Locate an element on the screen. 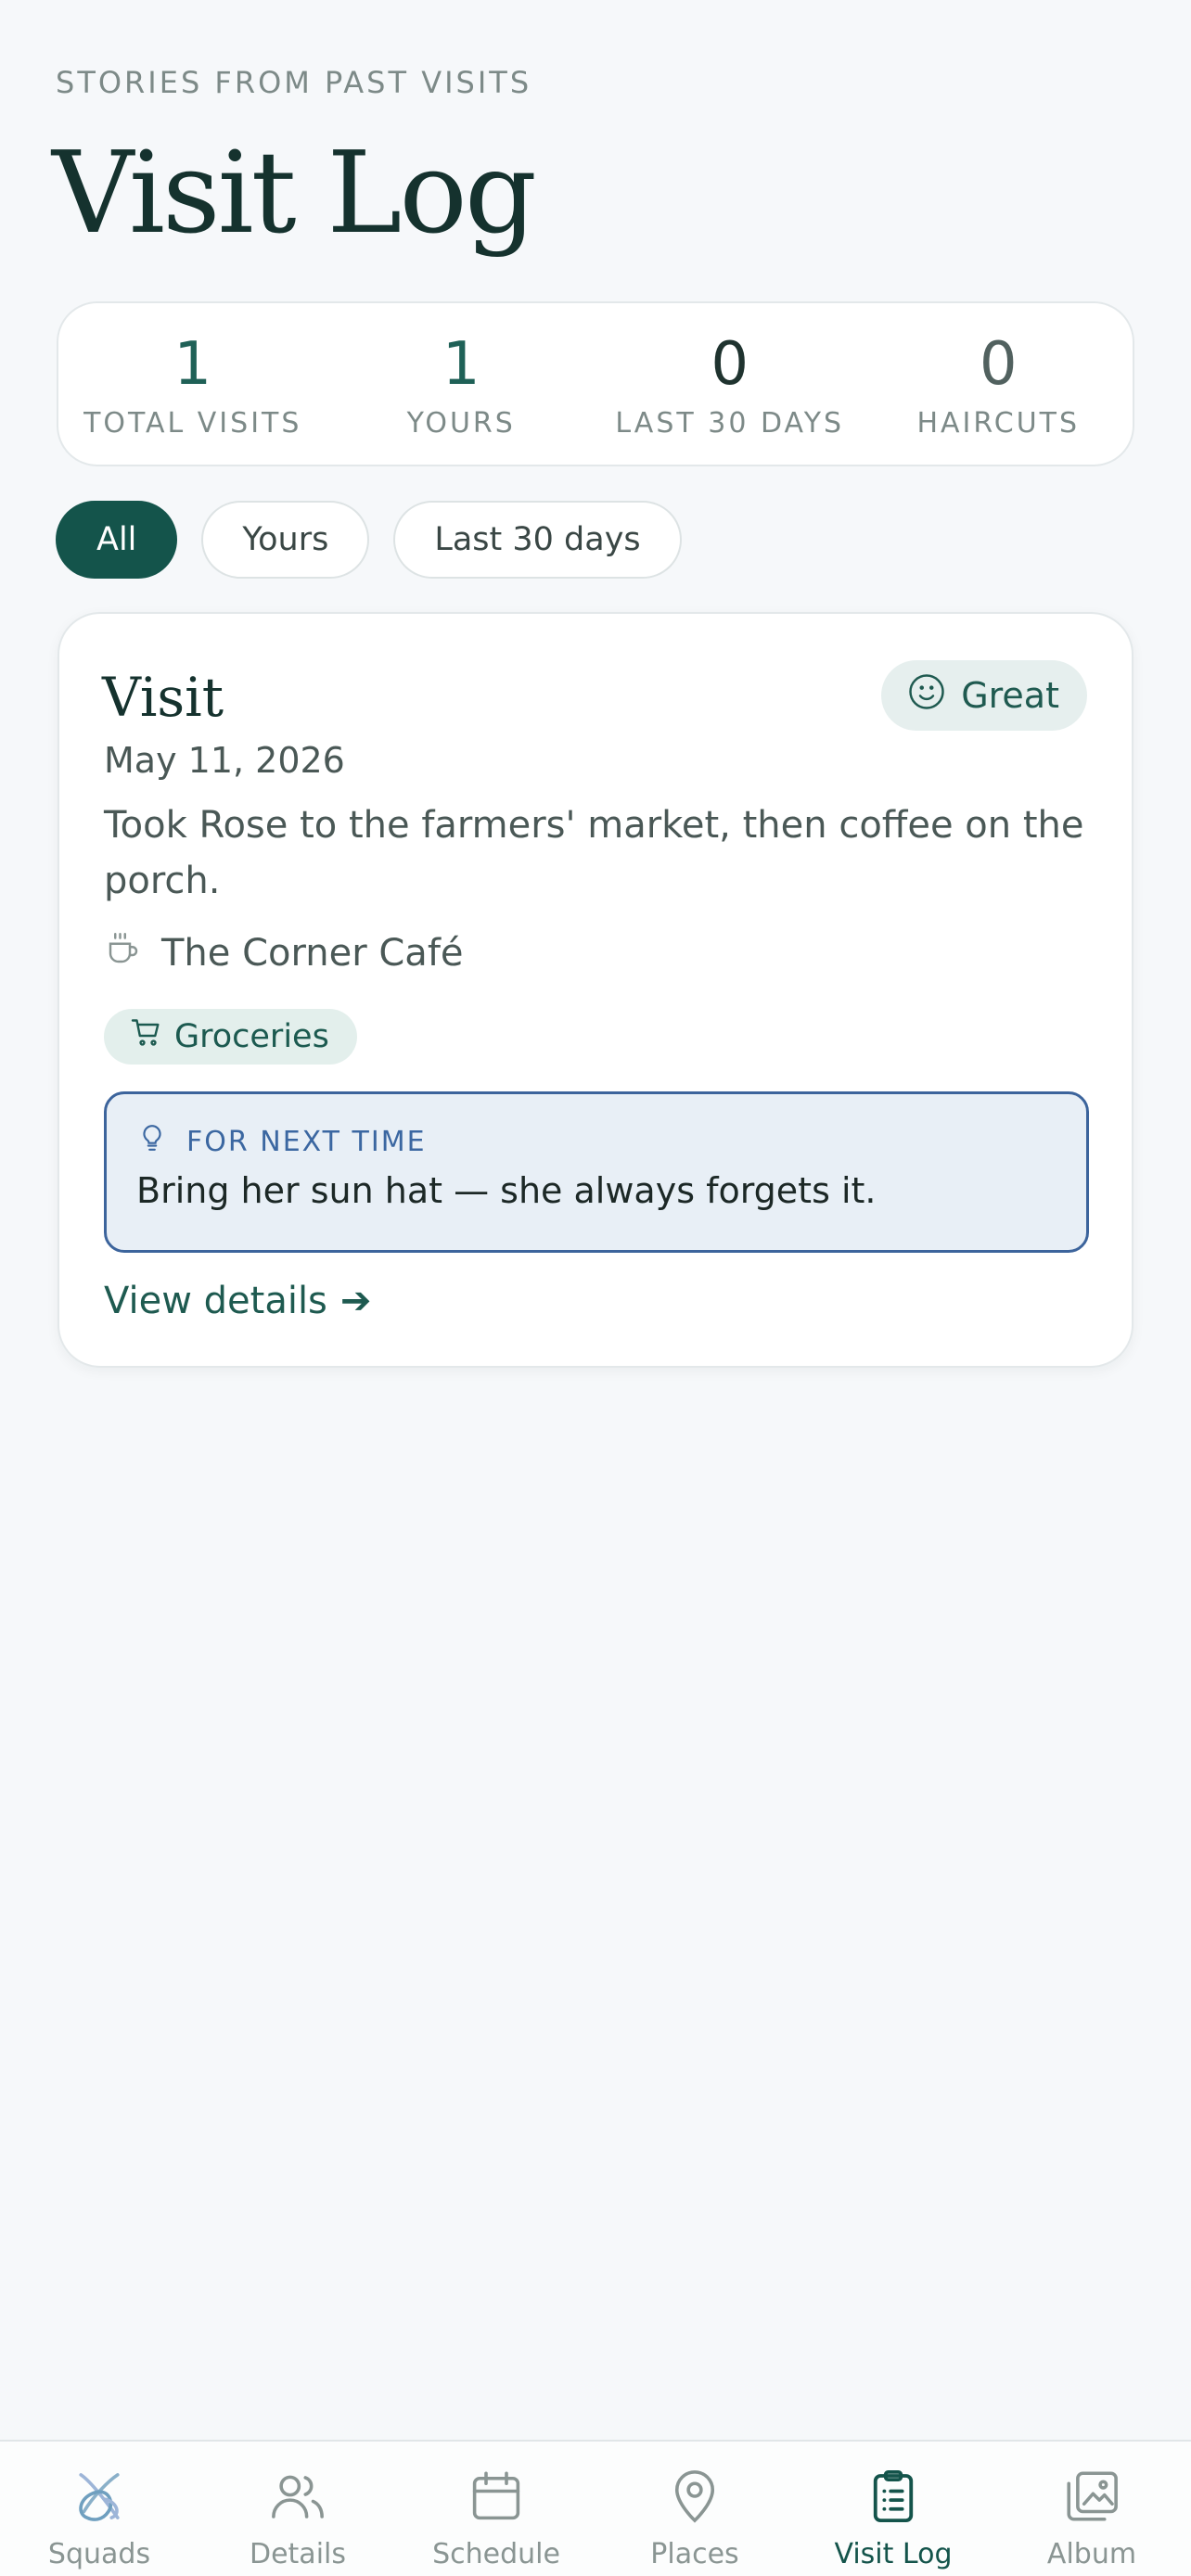 The height and width of the screenshot is (2576, 1191). filter-chip-last-30-days: Last 30 days is located at coordinates (537, 540).